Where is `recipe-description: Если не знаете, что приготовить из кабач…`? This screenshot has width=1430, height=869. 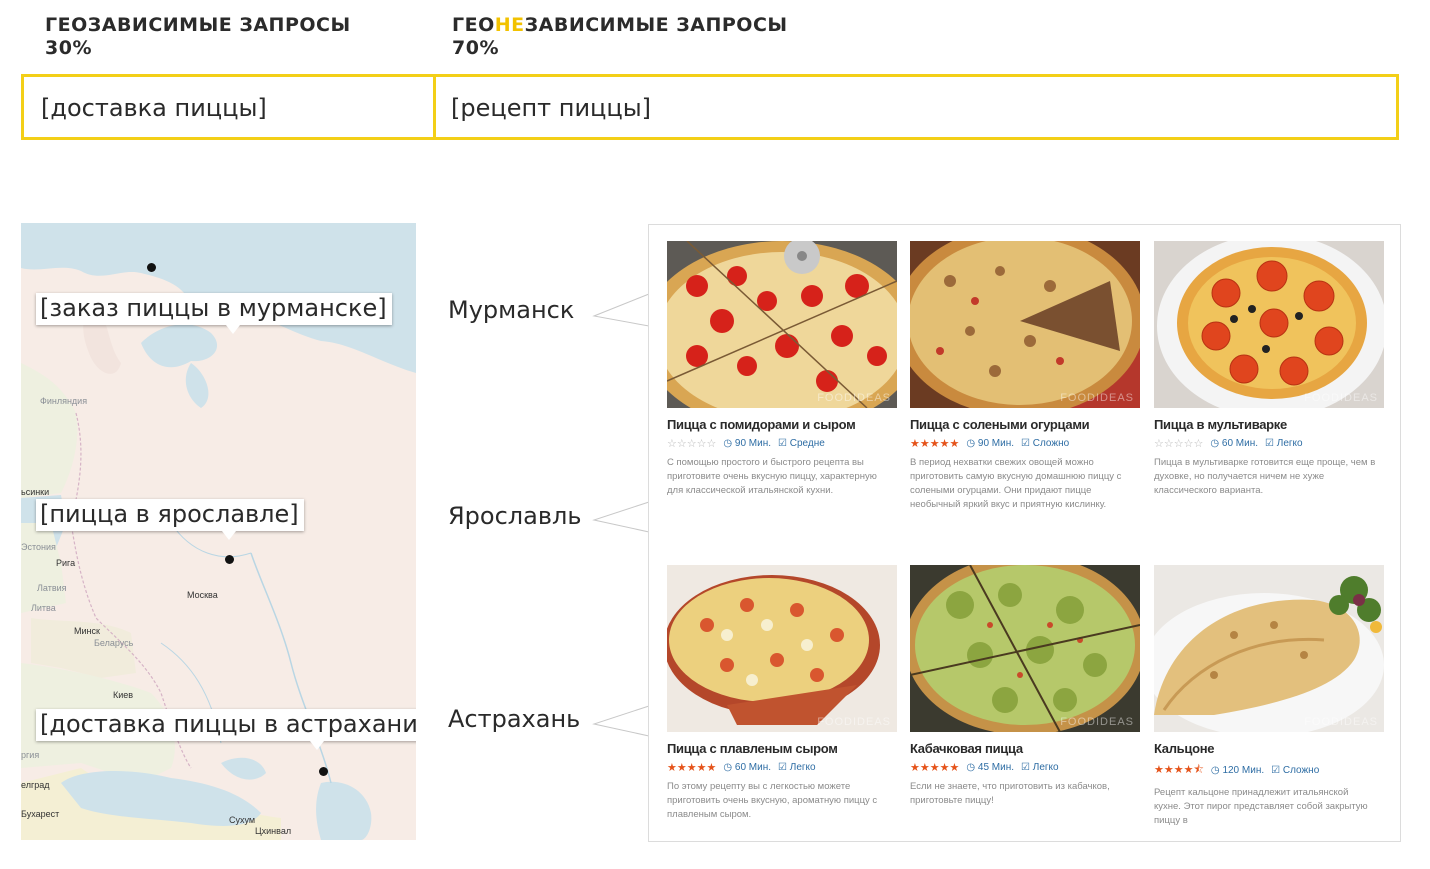
recipe-description: Если не знаете, что приготовить из кабач… is located at coordinates (1010, 793).